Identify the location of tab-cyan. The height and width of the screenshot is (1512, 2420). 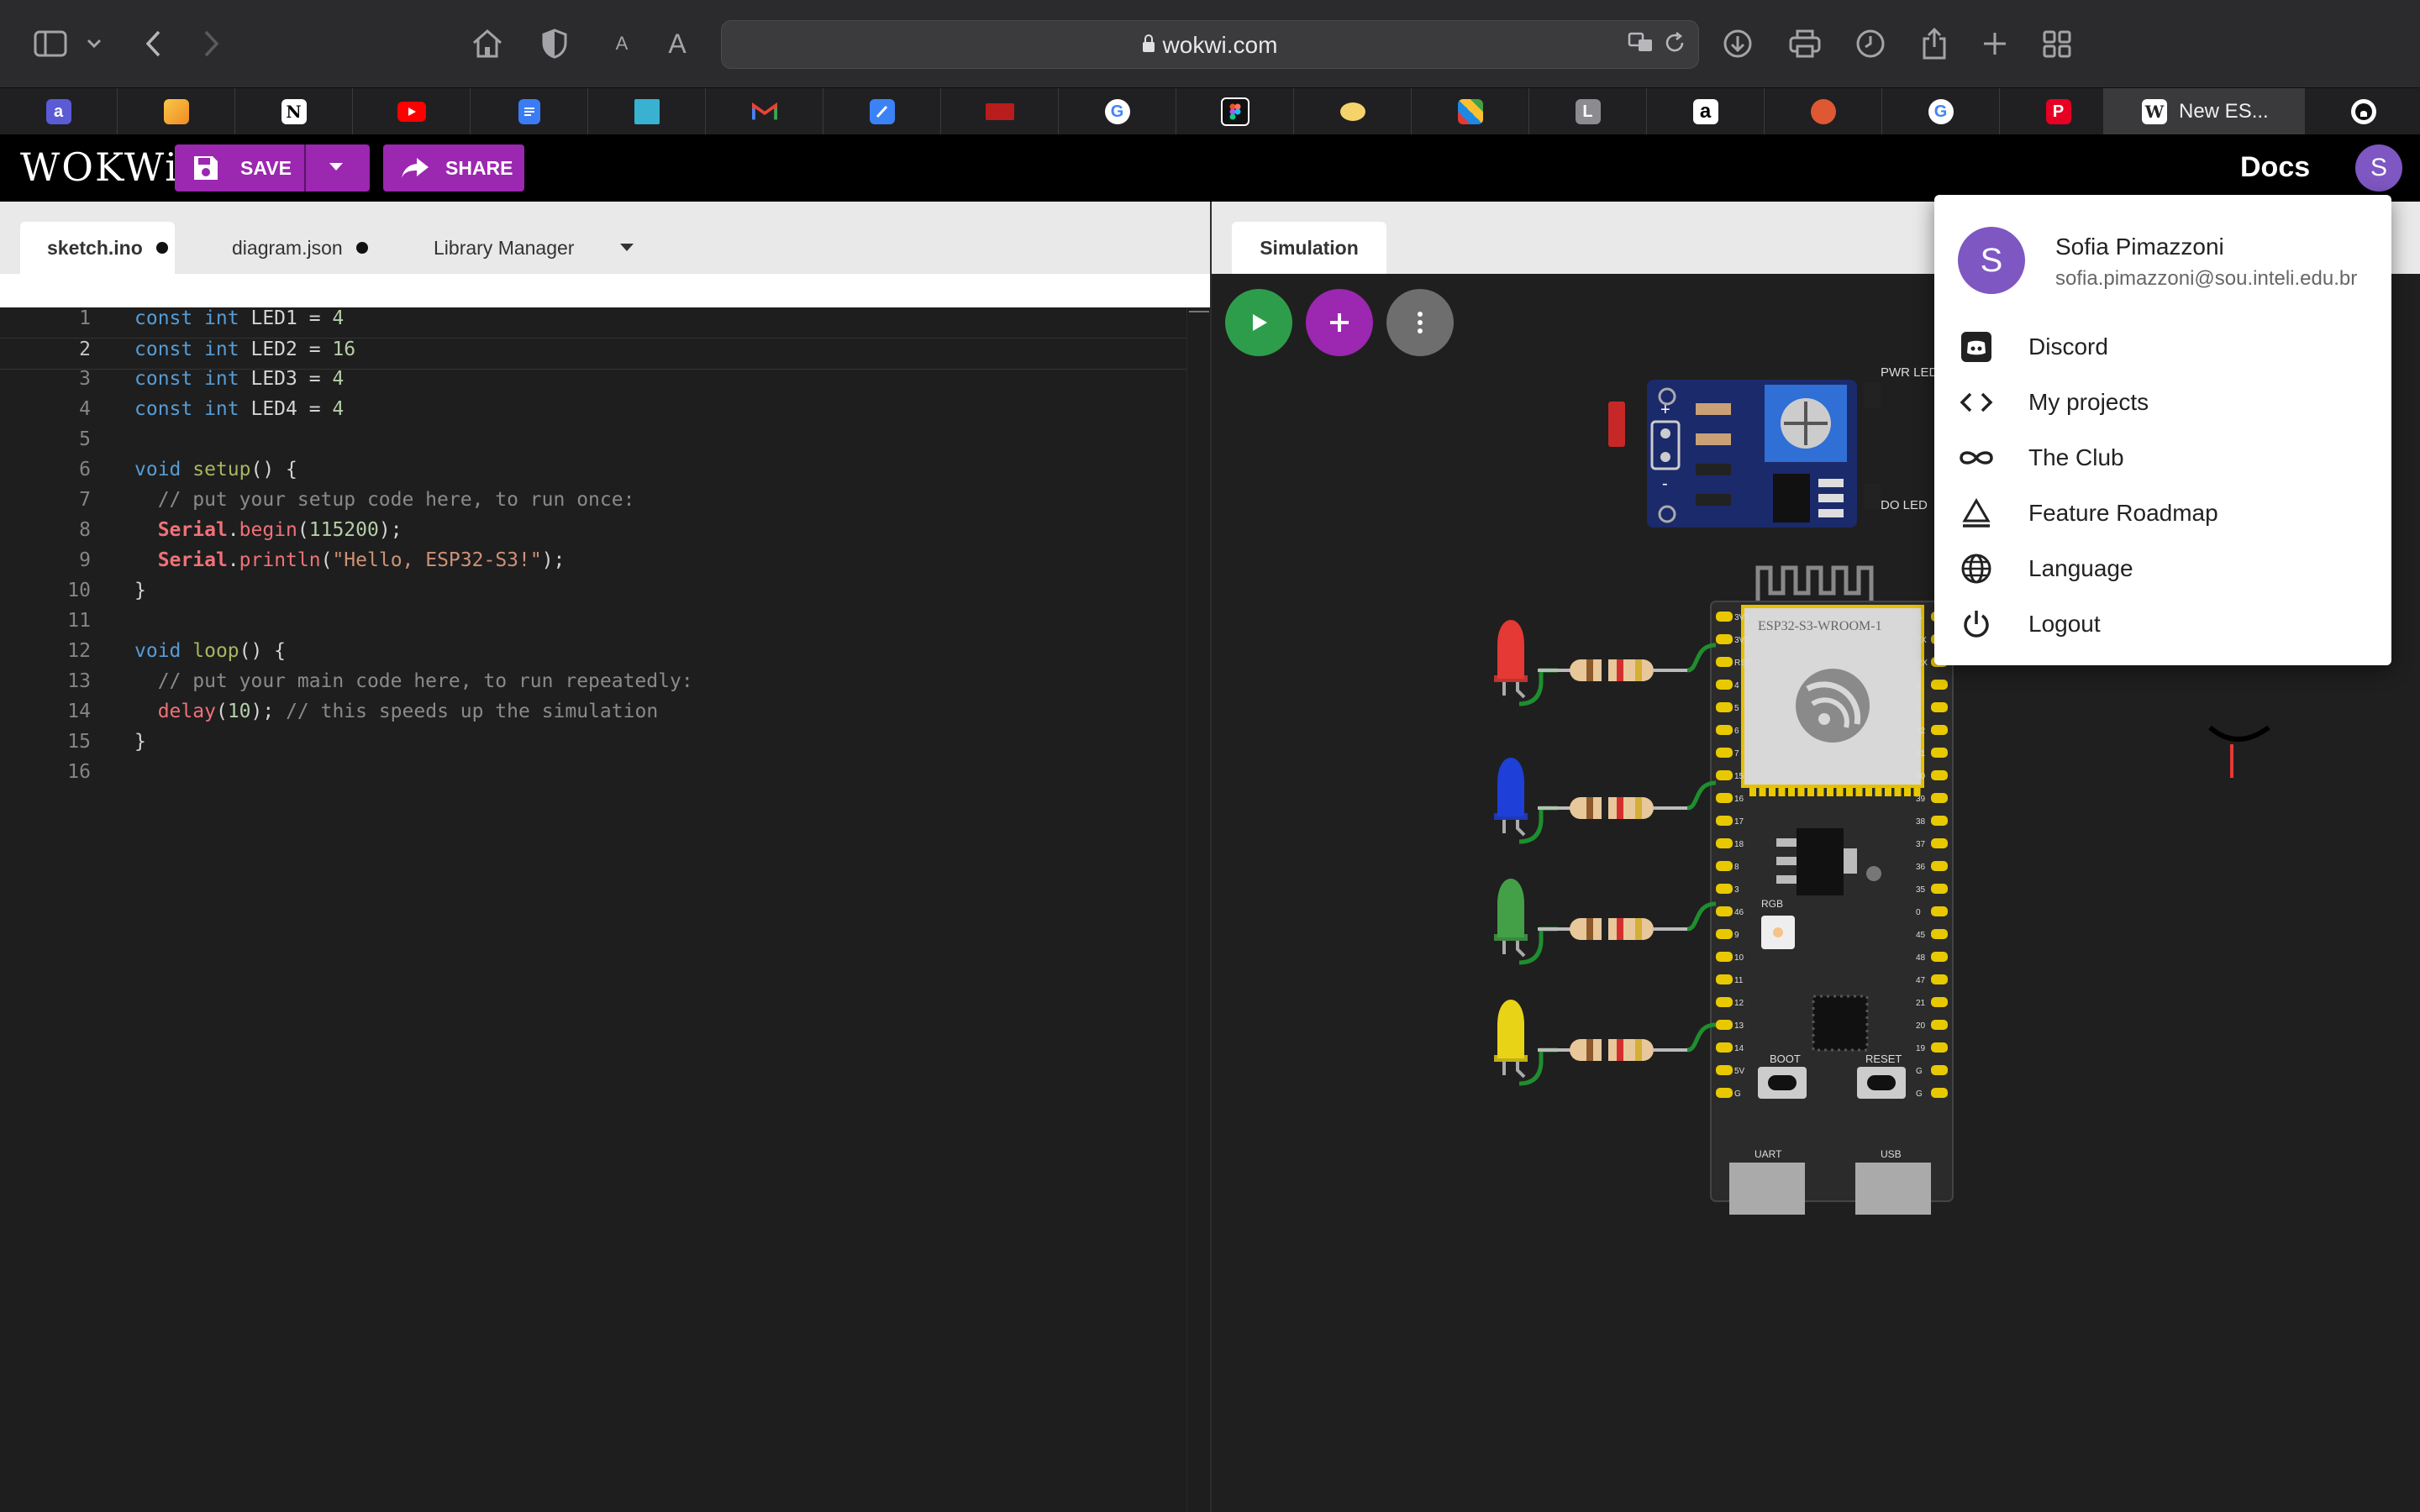
(647, 111).